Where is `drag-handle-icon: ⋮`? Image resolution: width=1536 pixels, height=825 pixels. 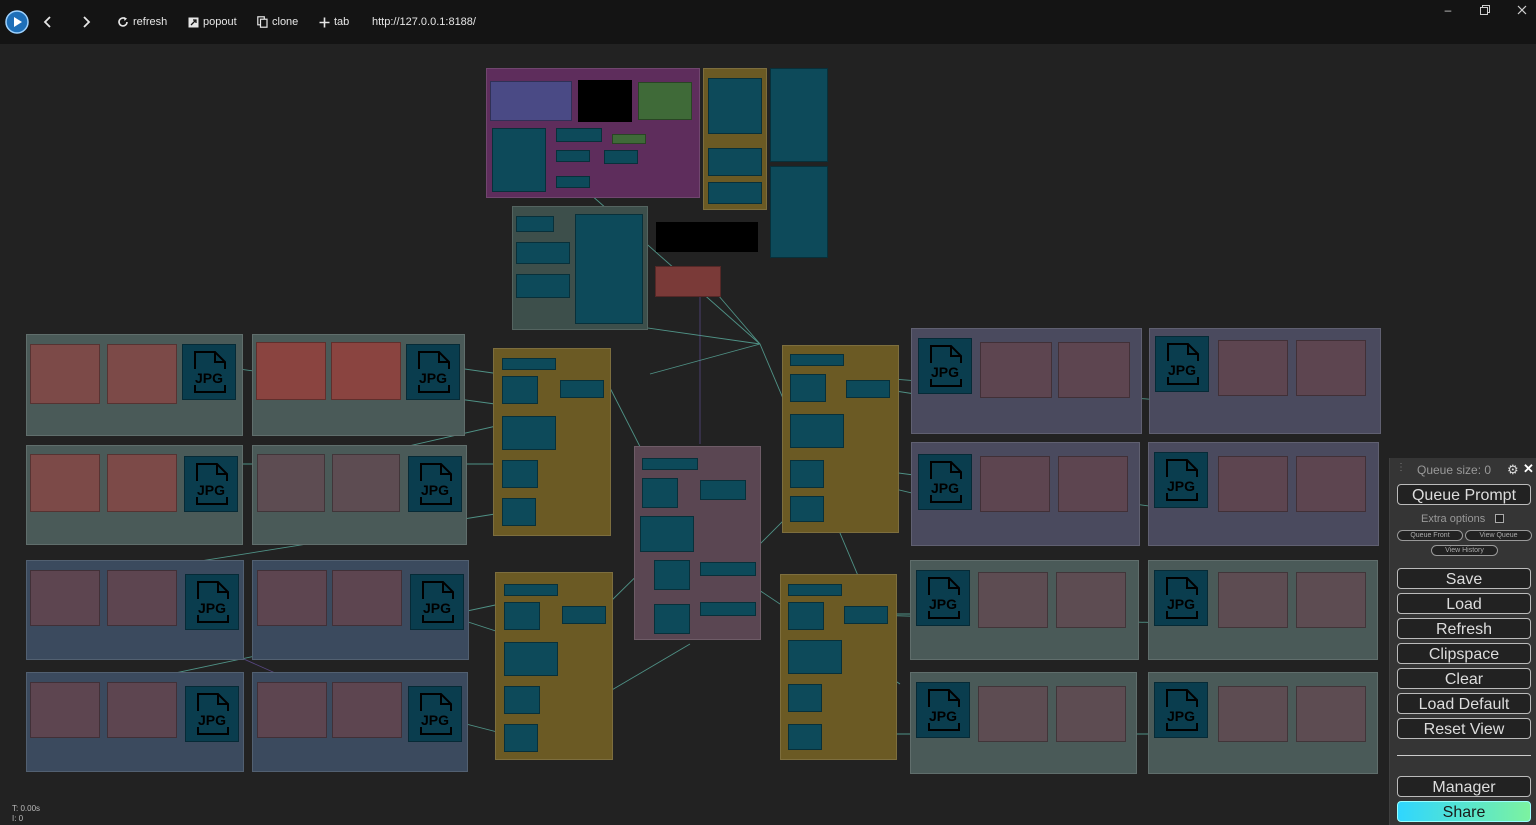 drag-handle-icon: ⋮ is located at coordinates (1401, 467).